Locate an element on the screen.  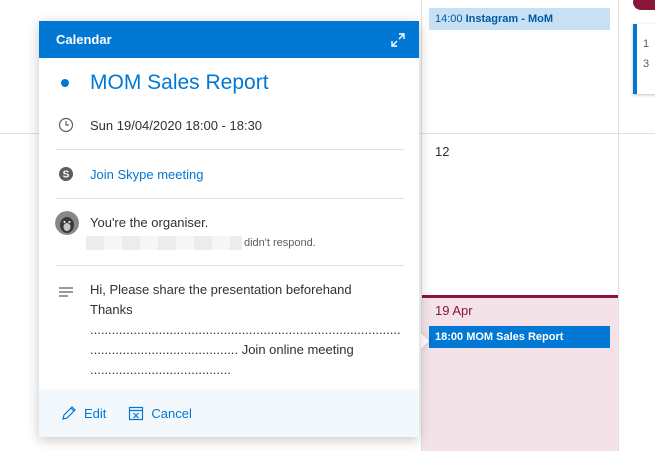
cancel-button: Cancel is located at coordinates (160, 413).